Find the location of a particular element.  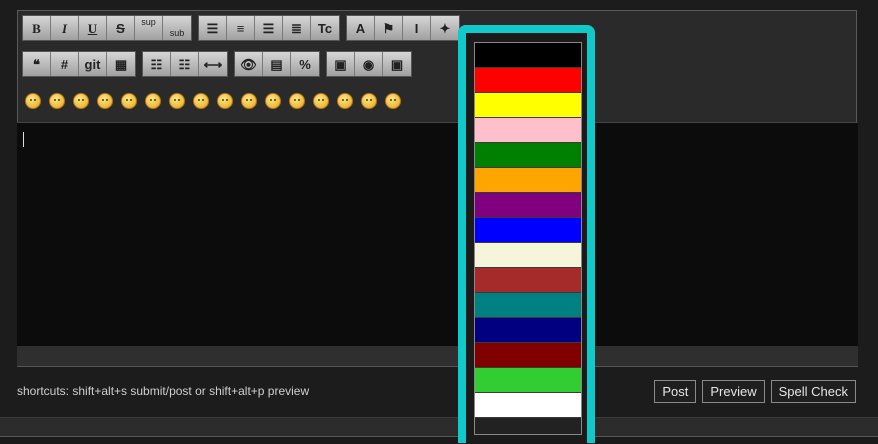

horizontal-rule-icon: ⟷ is located at coordinates (213, 64).